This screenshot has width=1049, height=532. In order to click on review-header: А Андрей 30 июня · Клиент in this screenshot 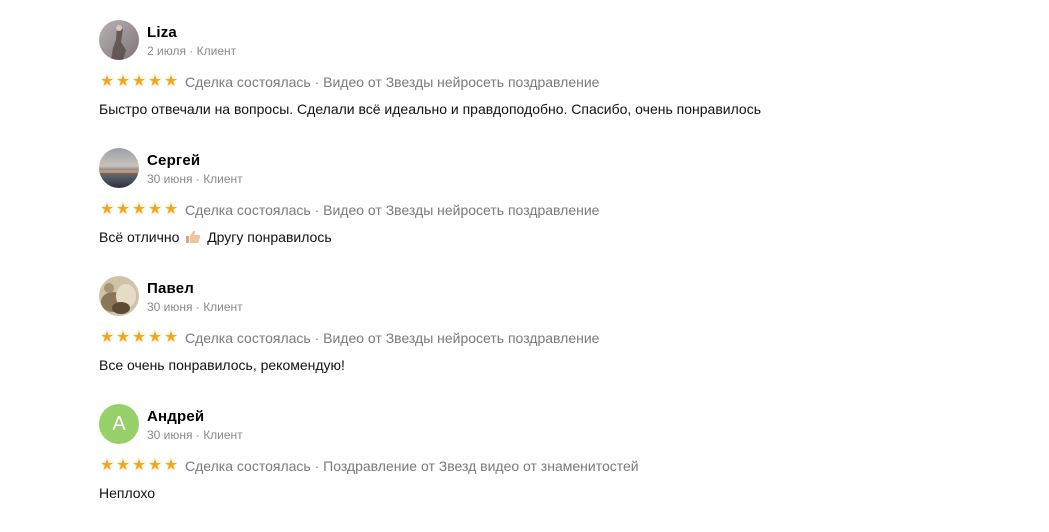, I will do `click(549, 426)`.